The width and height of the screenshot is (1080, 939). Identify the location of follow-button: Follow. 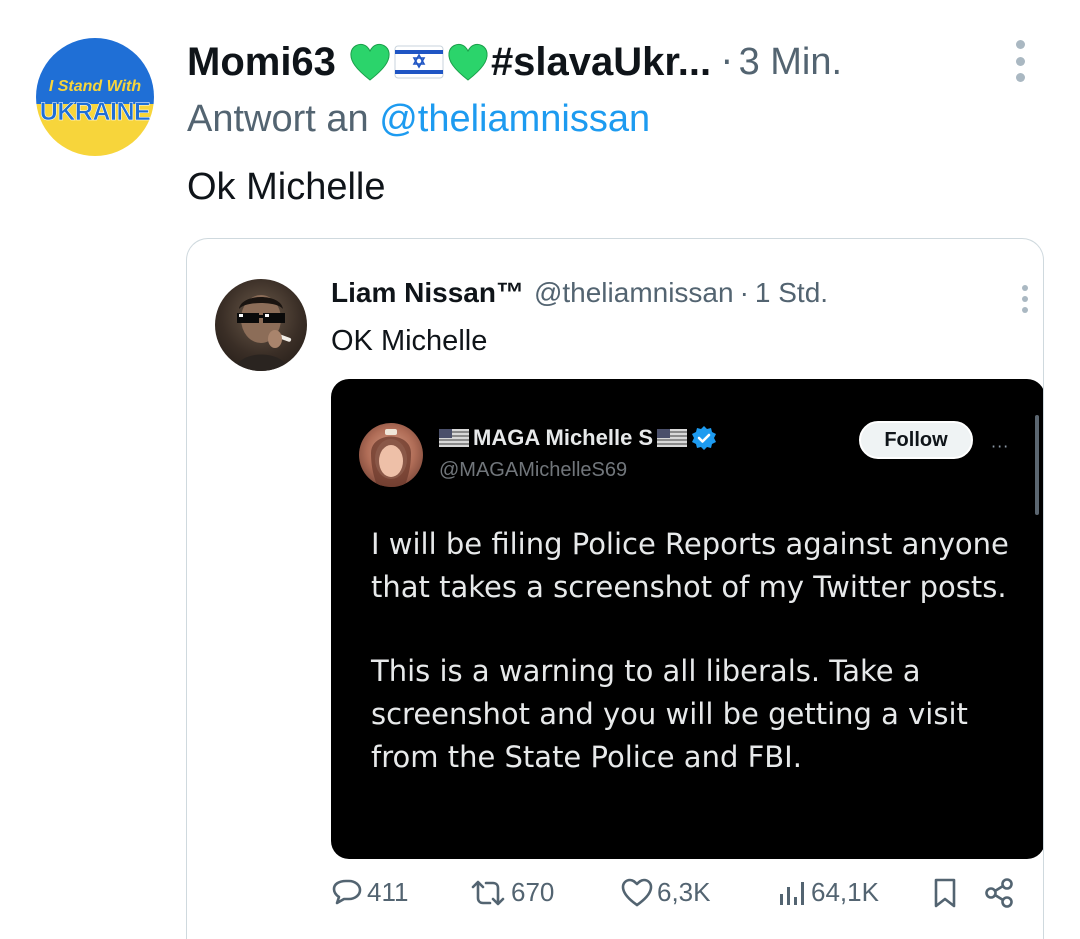
(916, 440).